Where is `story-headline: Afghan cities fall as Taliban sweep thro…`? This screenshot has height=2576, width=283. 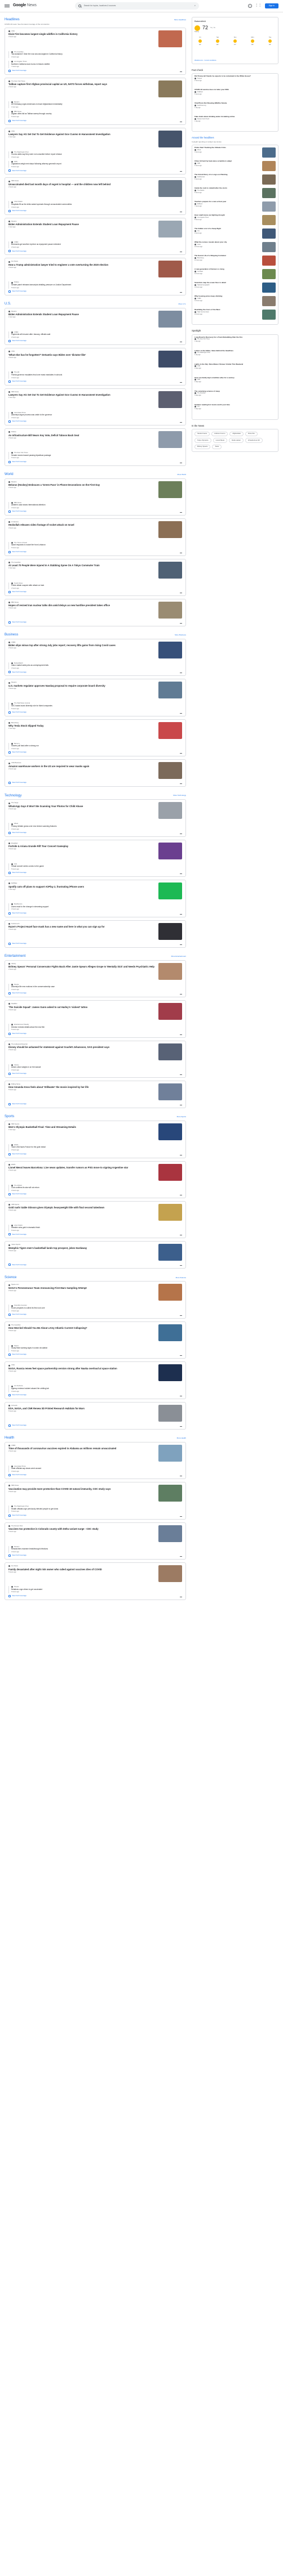 story-headline: Afghan cities fall as Taliban sweep thro… is located at coordinates (84, 114).